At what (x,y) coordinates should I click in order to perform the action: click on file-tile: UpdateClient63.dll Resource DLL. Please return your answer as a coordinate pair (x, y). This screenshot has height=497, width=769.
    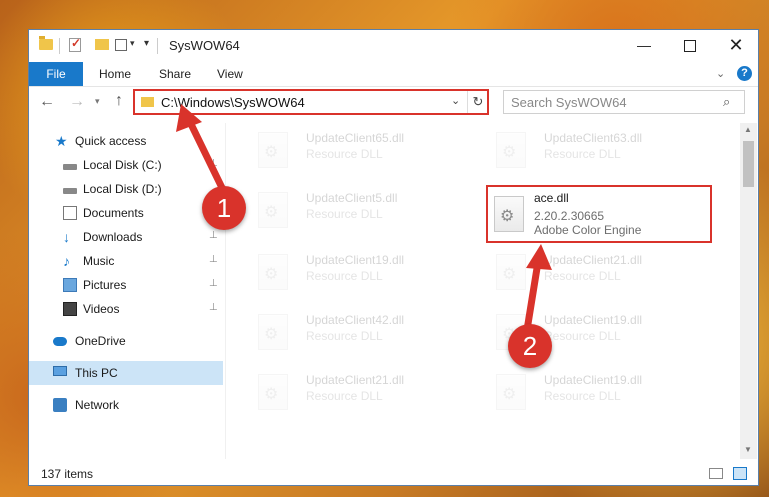
    Looking at the image, I should click on (589, 151).